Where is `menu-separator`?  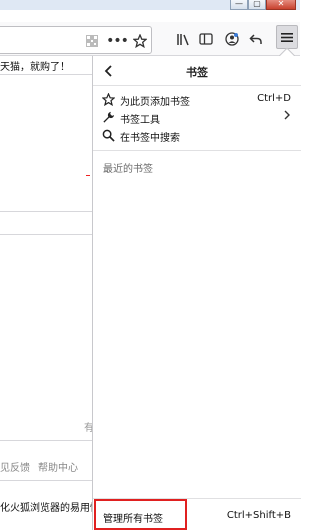 menu-separator is located at coordinates (197, 150).